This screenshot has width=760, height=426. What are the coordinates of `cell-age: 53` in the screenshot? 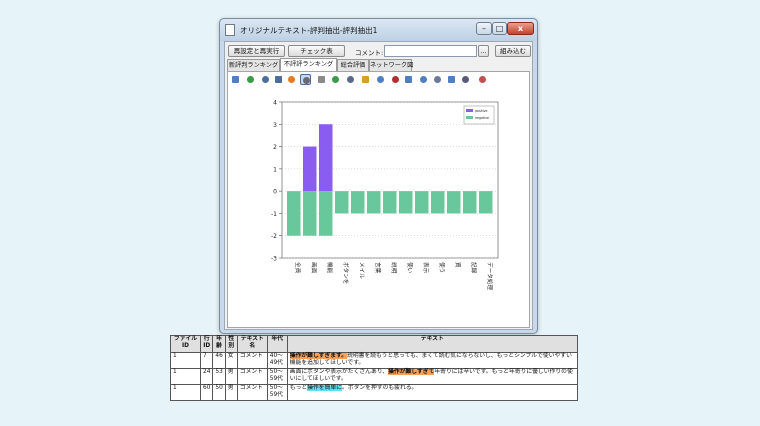 It's located at (219, 376).